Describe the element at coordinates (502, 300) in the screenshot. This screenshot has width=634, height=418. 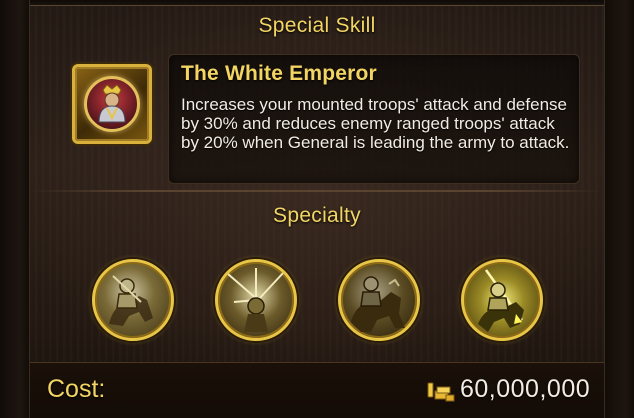
I see `lancer-attack-icon` at that location.